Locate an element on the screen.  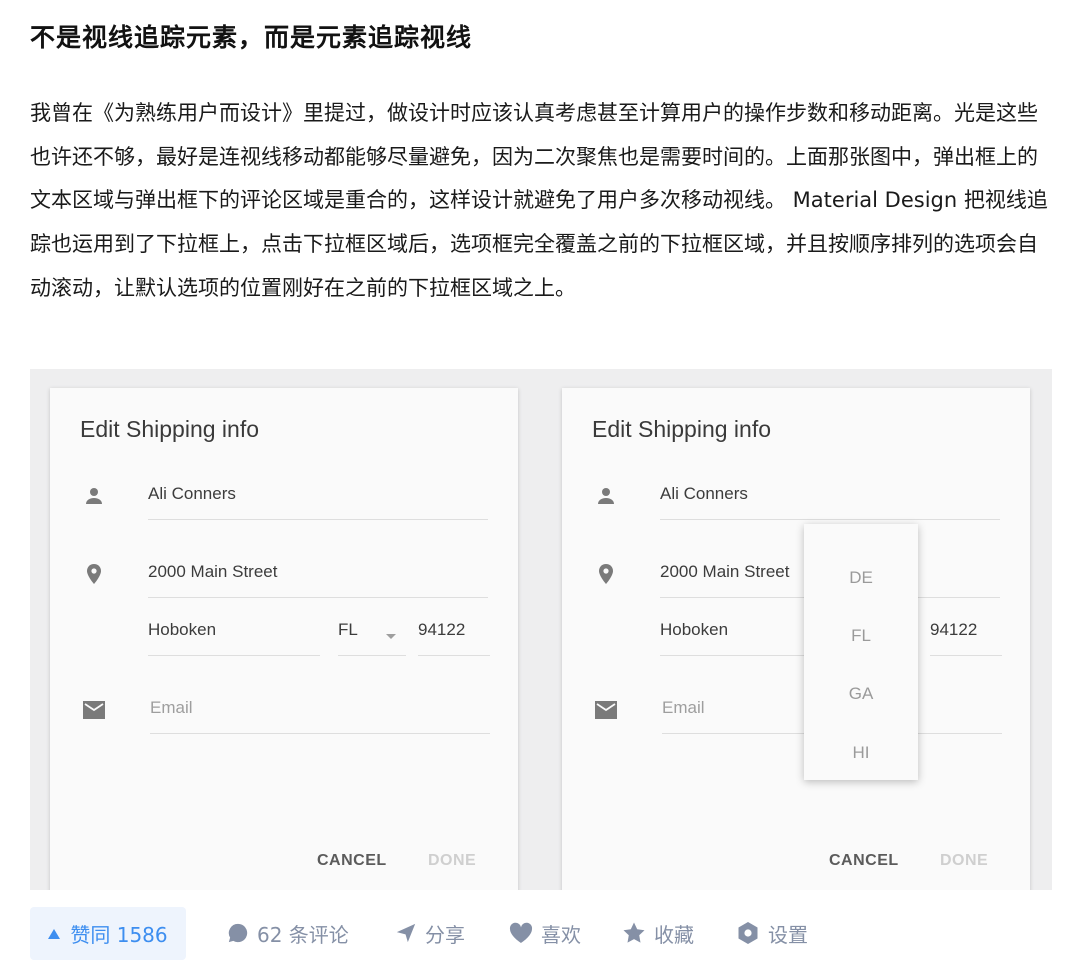
share-icon is located at coordinates (406, 933).